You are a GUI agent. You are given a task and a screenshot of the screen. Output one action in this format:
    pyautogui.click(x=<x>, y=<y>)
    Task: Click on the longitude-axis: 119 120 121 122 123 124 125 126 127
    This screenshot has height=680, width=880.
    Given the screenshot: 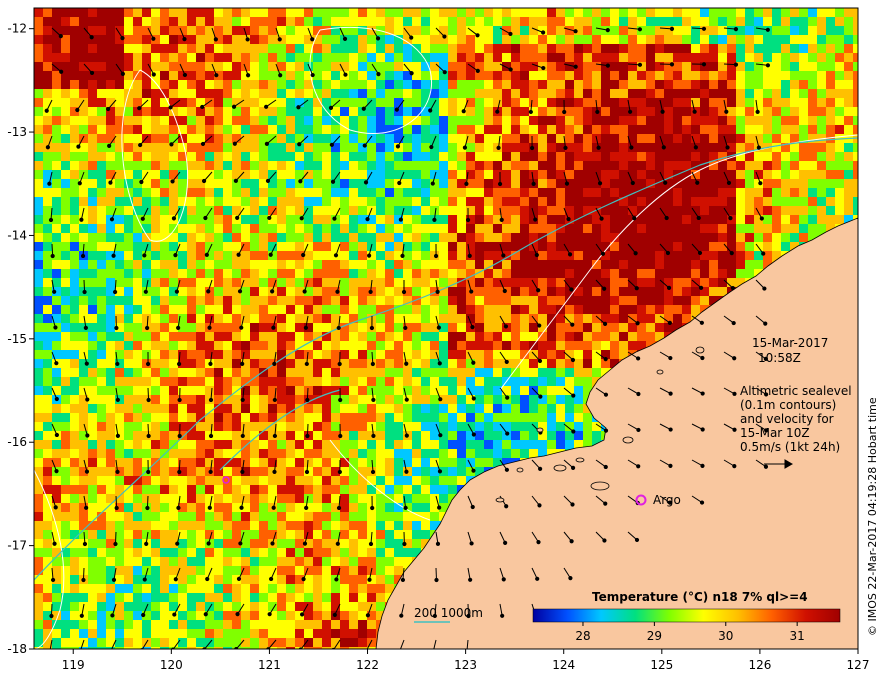 What is the action you would take?
    pyautogui.click(x=466, y=660)
    